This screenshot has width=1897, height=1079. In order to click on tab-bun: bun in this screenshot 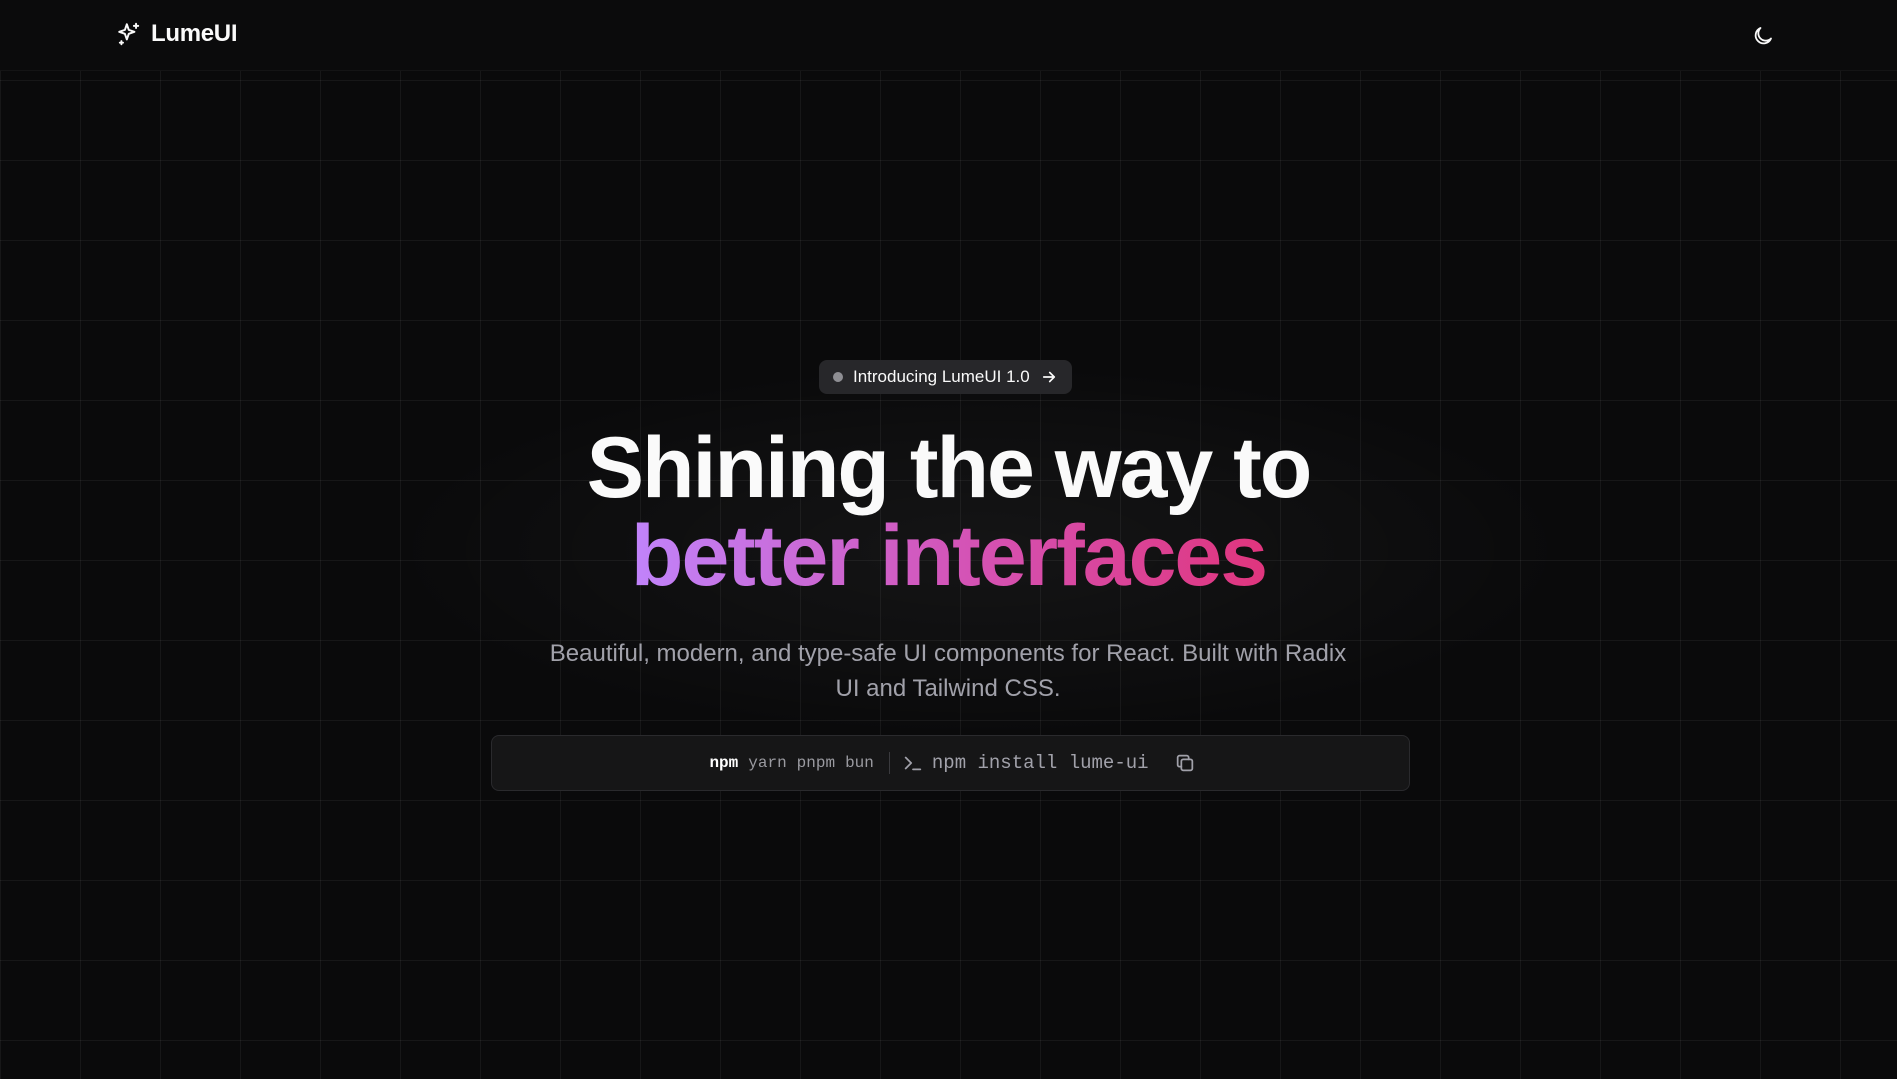, I will do `click(859, 763)`.